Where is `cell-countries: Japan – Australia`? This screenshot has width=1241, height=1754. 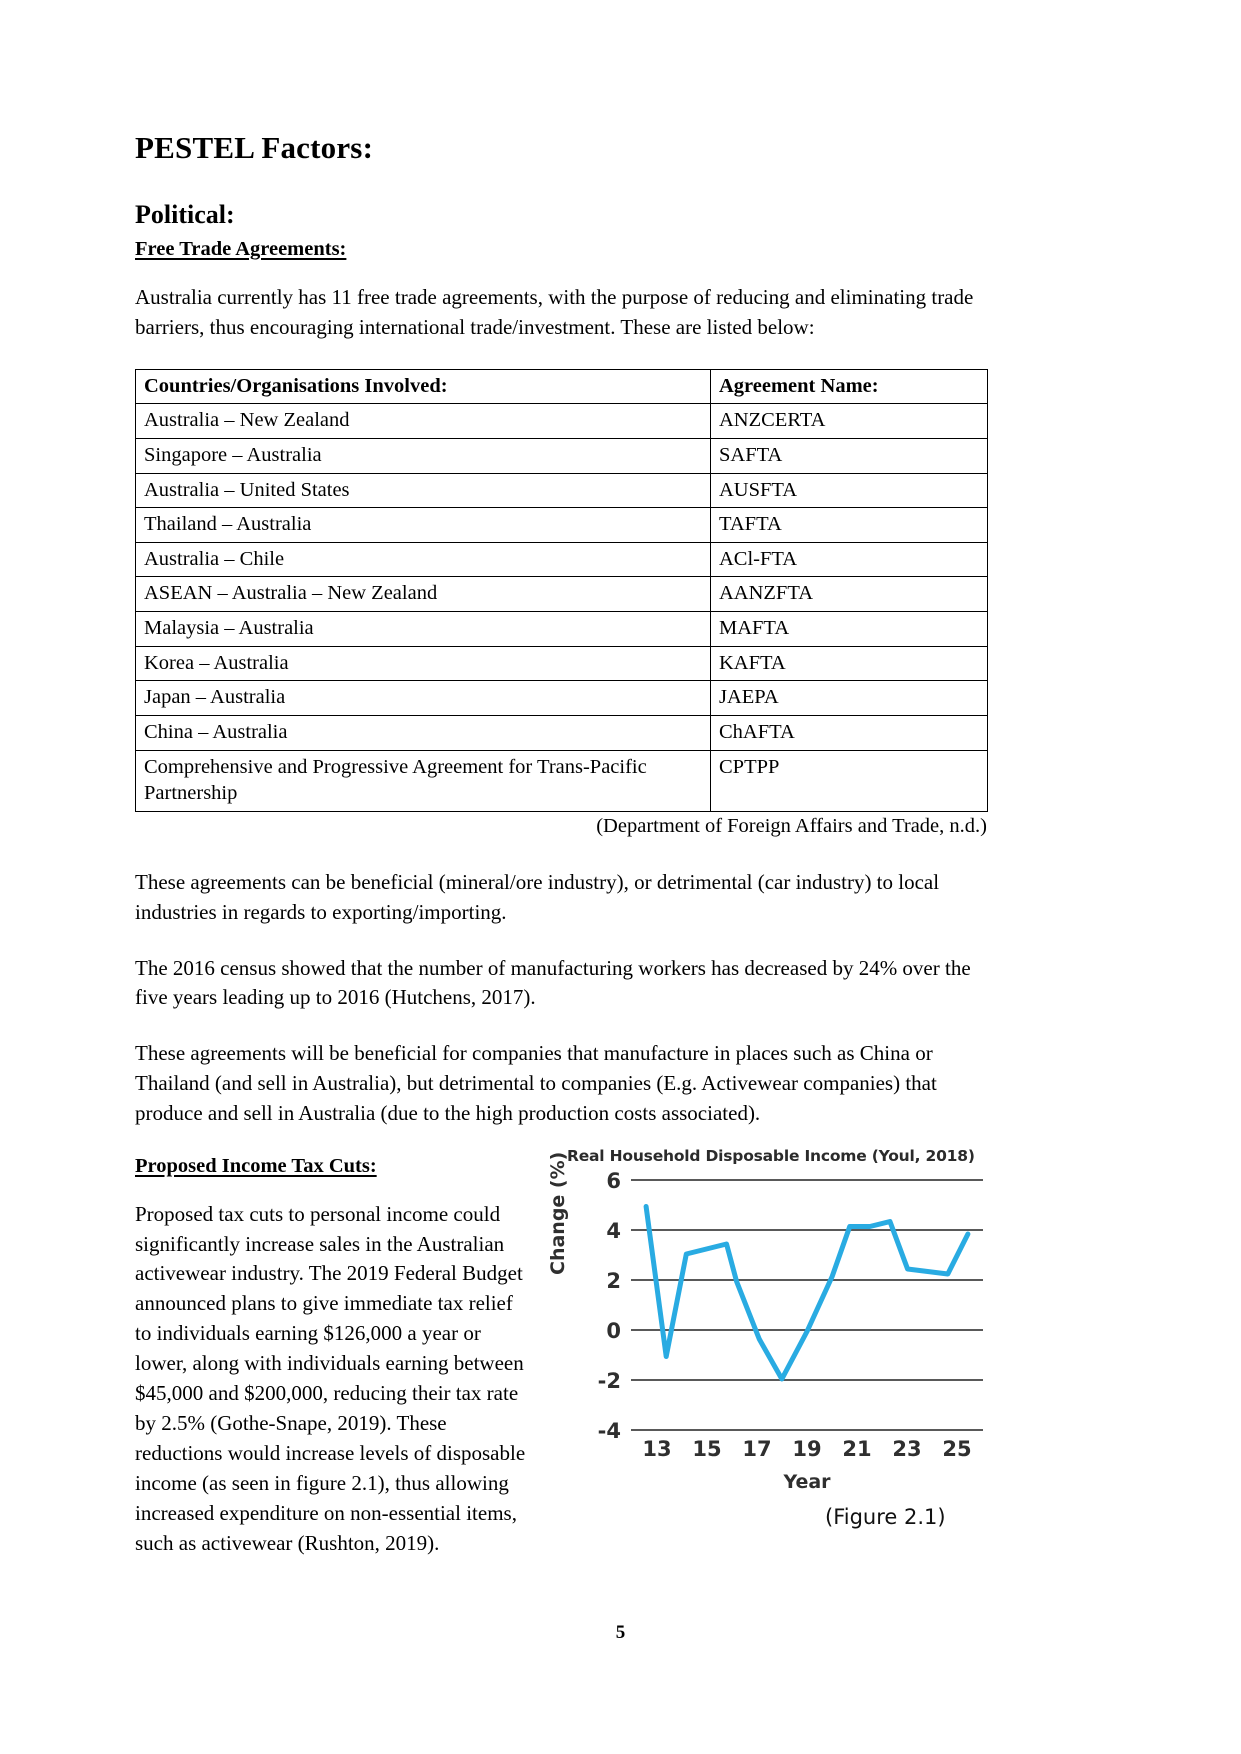
cell-countries: Japan – Australia is located at coordinates (423, 698).